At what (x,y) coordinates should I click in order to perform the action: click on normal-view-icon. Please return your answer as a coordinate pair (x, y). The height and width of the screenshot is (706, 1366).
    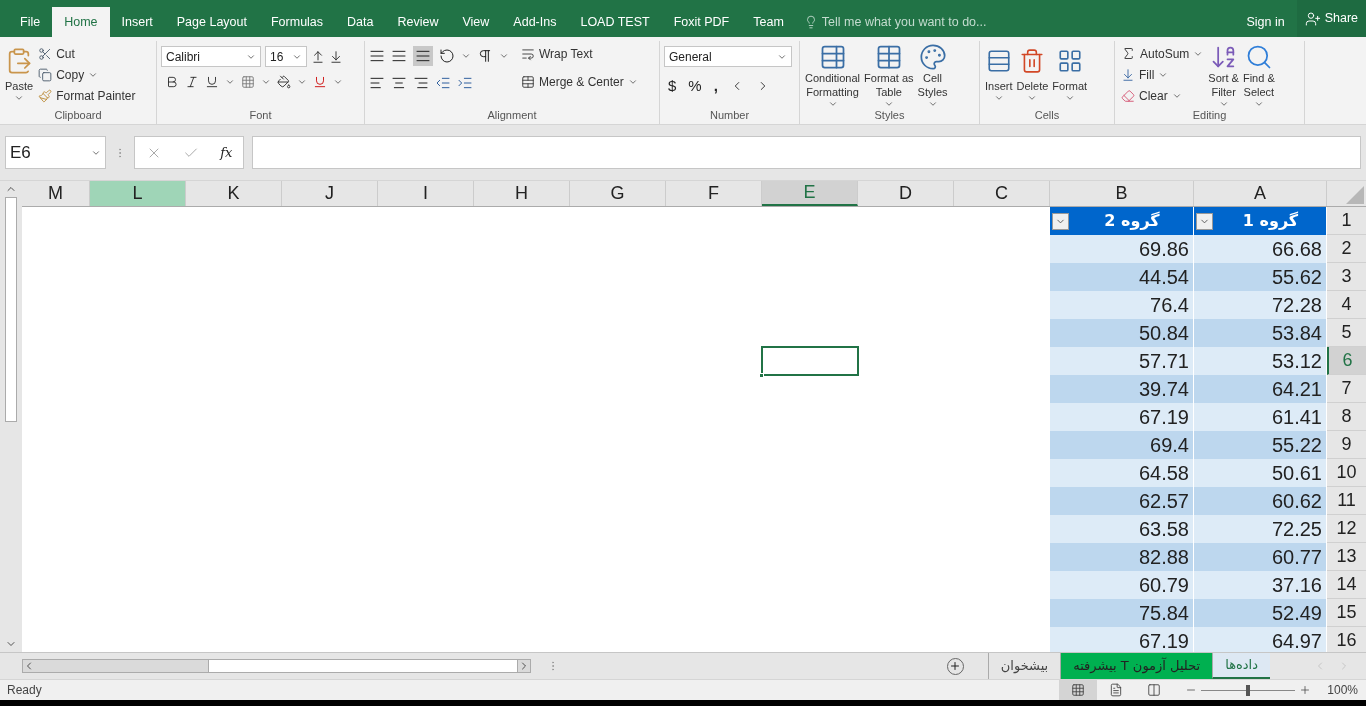
    Looking at the image, I should click on (1078, 690).